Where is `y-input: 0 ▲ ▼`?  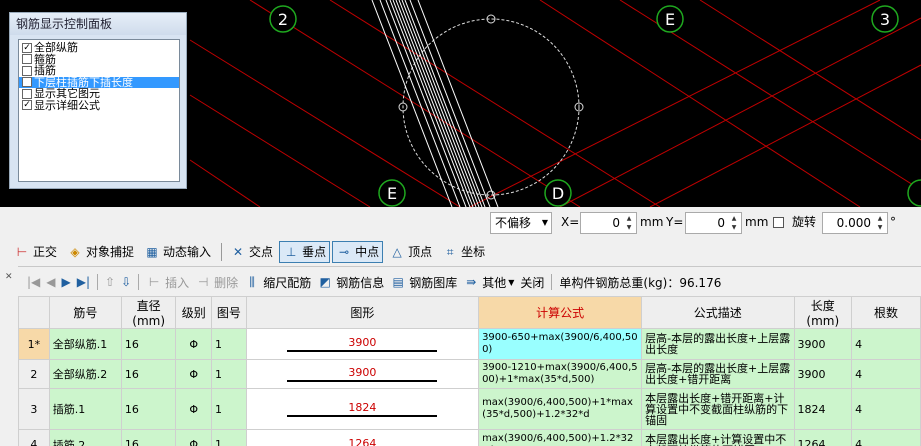
y-input: 0 ▲ ▼ is located at coordinates (713, 223).